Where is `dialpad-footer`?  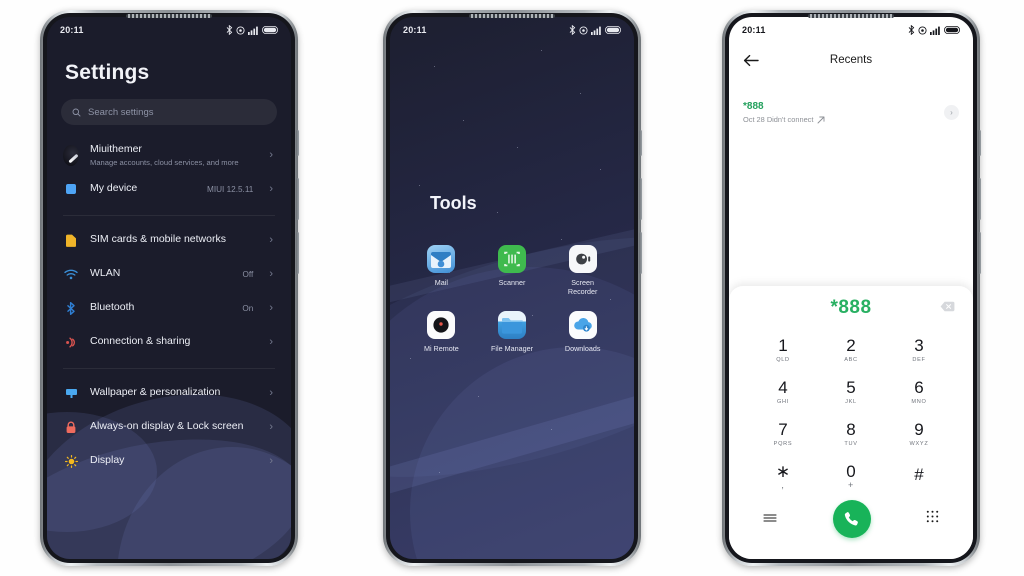
dialpad-footer is located at coordinates (851, 517).